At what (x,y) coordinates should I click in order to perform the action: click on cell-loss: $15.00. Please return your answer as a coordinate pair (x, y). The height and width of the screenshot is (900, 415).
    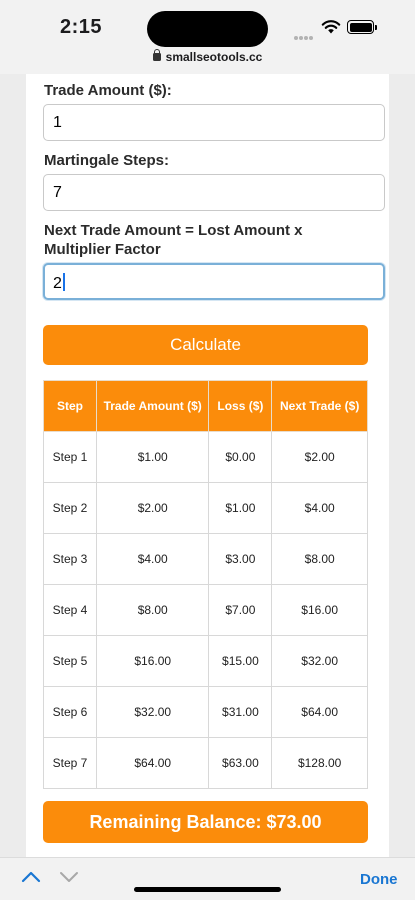
    Looking at the image, I should click on (240, 661).